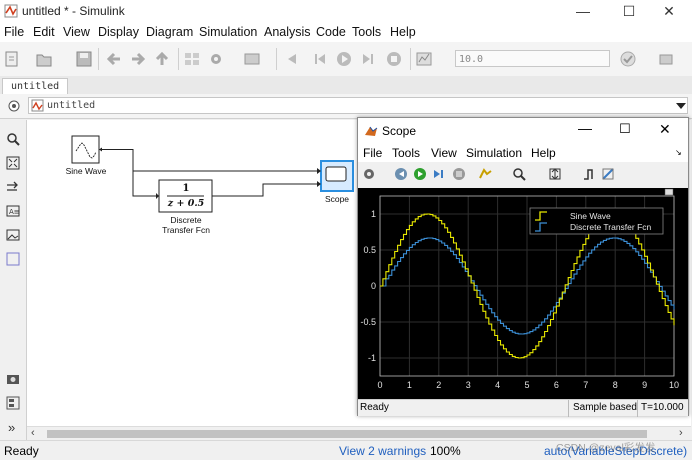  What do you see at coordinates (71, 105) in the screenshot?
I see `breadcrumb-item: untitled` at bounding box center [71, 105].